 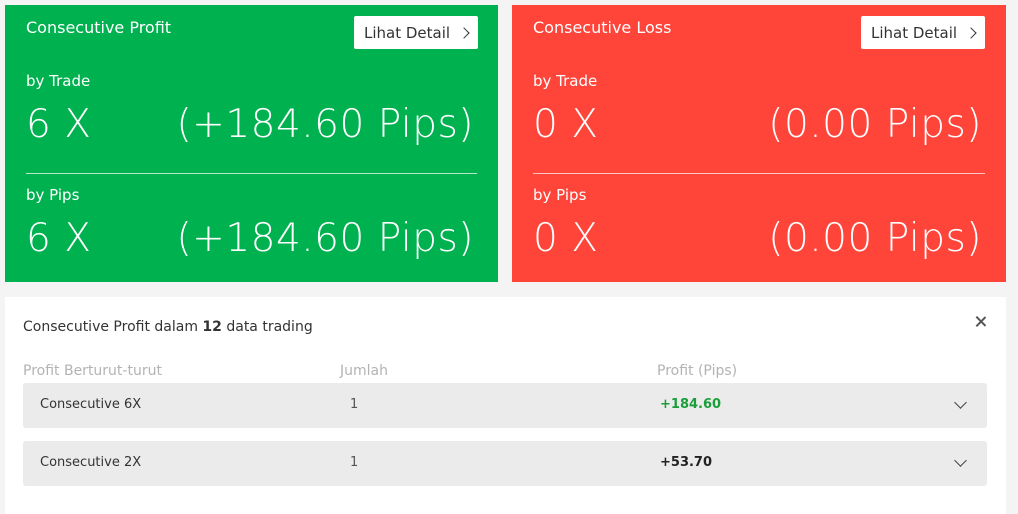 What do you see at coordinates (759, 173) in the screenshot?
I see `loss-card-divider` at bounding box center [759, 173].